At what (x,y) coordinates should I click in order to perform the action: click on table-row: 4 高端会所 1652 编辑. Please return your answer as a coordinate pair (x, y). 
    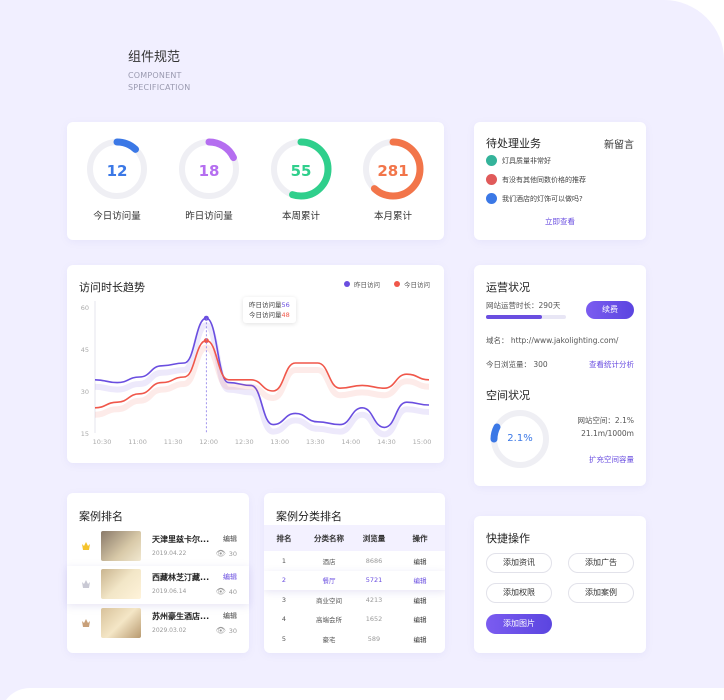
    Looking at the image, I should click on (354, 620).